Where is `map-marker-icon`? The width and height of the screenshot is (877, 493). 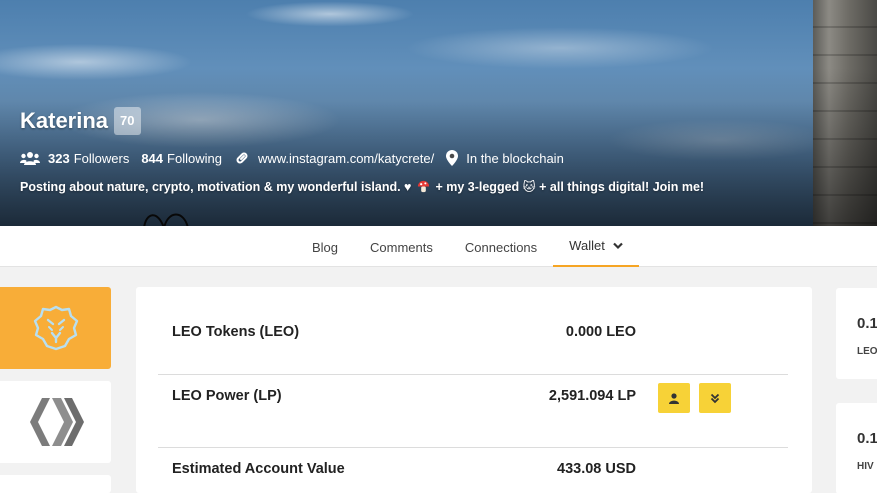
map-marker-icon is located at coordinates (452, 158).